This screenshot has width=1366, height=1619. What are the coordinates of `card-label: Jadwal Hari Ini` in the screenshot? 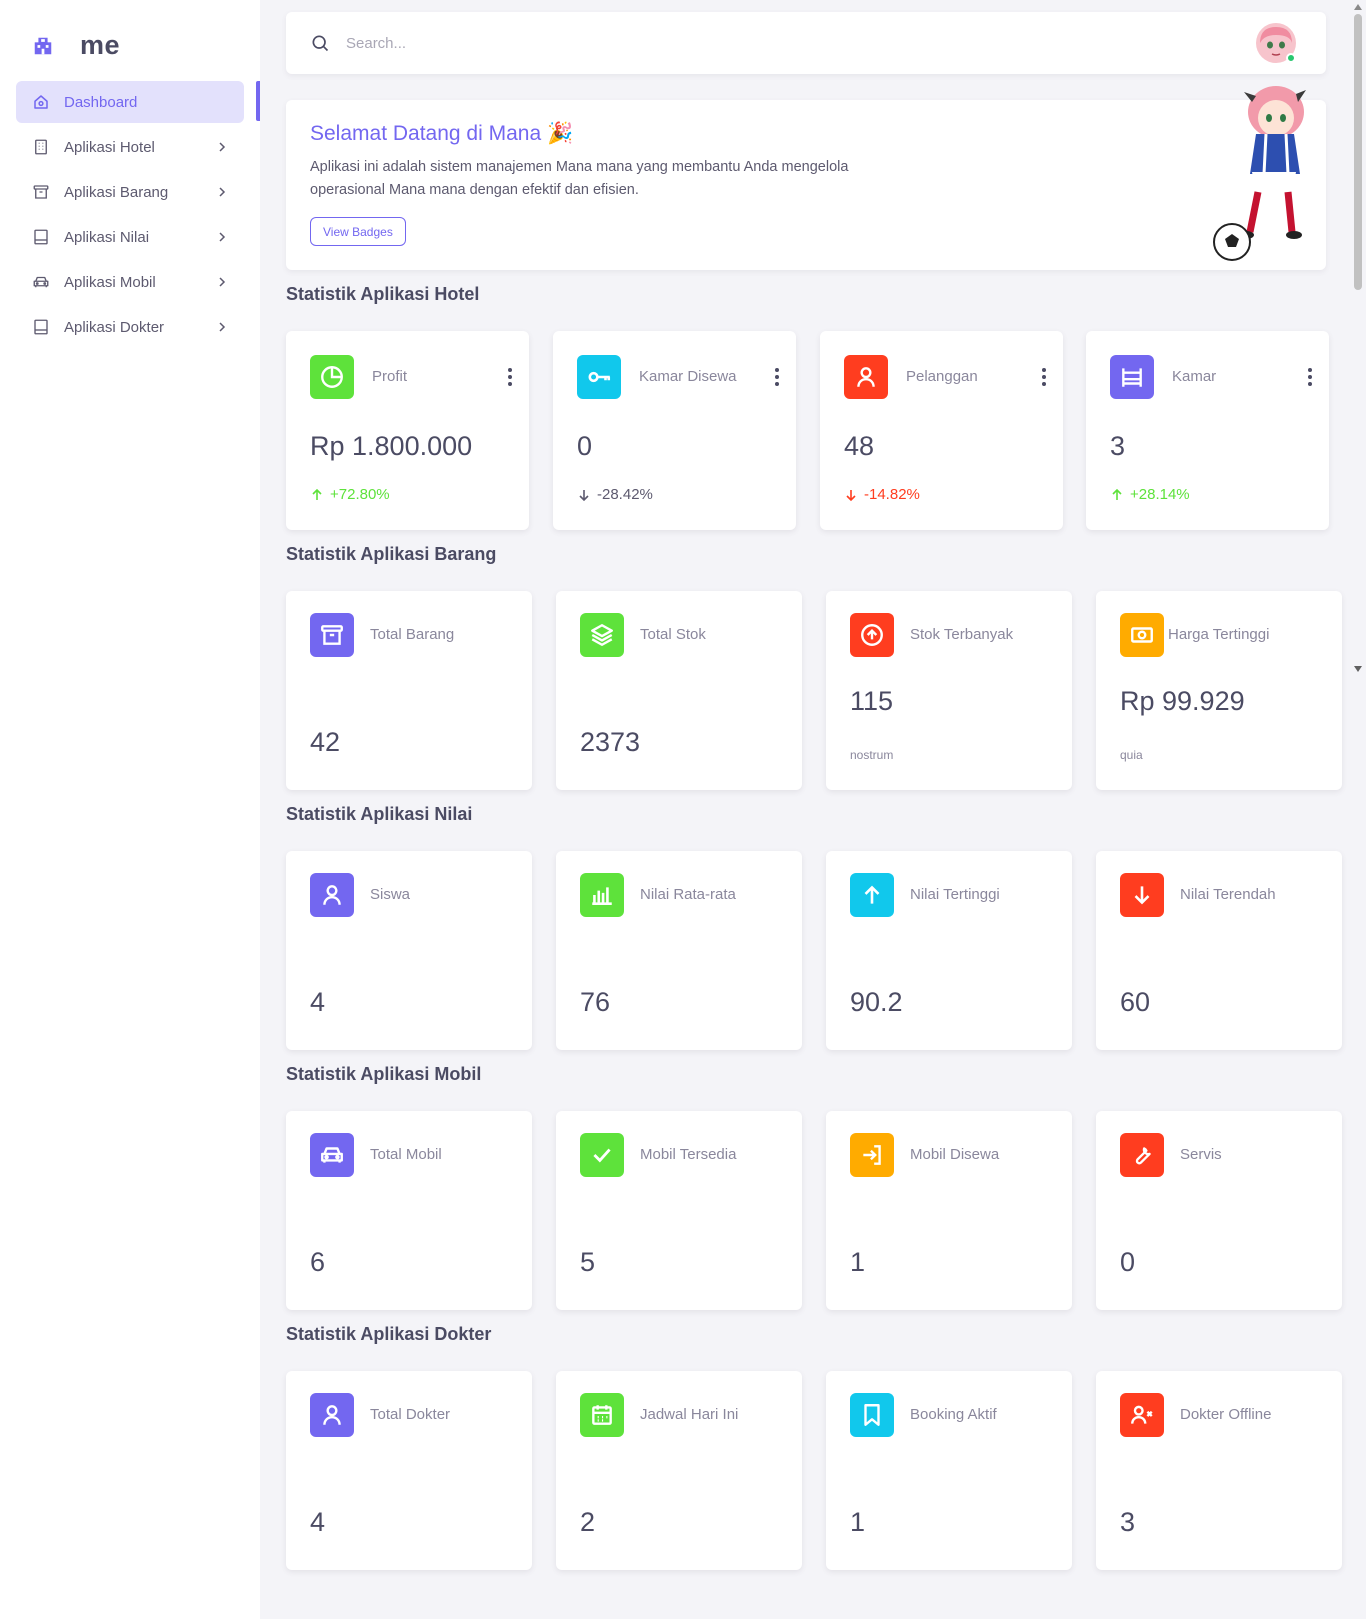 It's located at (689, 1414).